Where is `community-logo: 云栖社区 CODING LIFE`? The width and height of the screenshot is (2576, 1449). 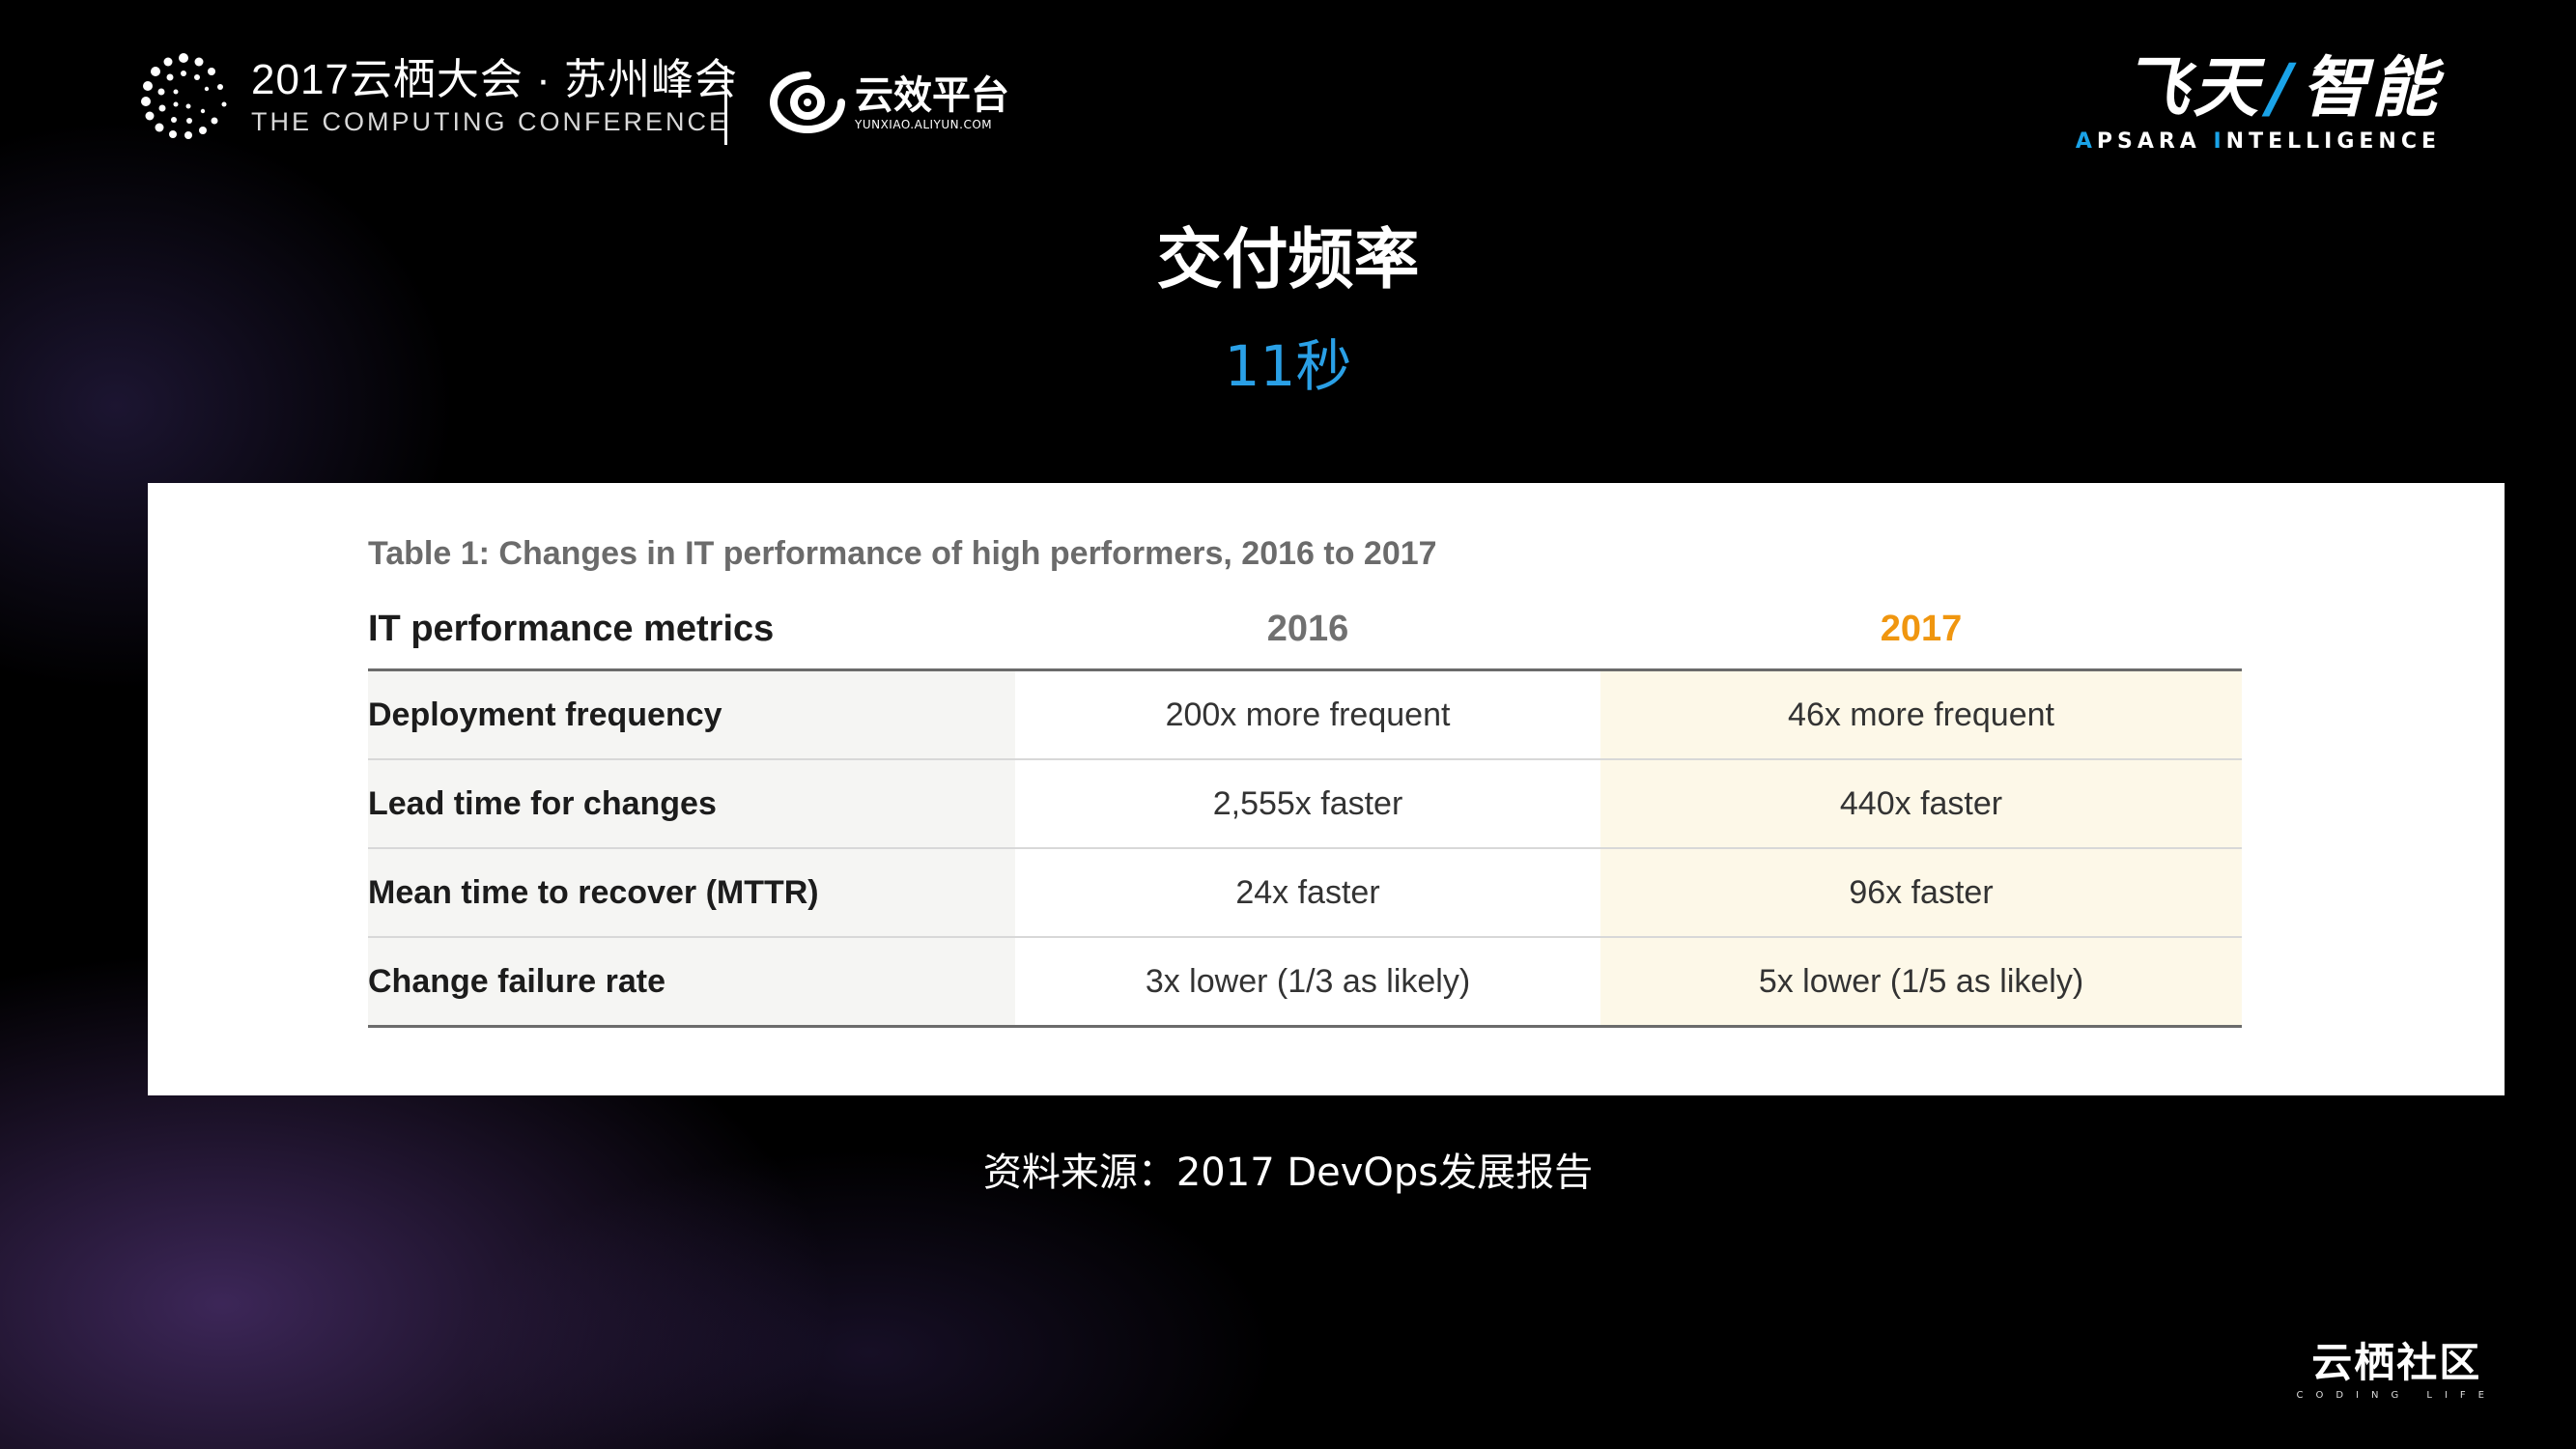
community-logo: 云栖社区 CODING LIFE is located at coordinates (2396, 1371).